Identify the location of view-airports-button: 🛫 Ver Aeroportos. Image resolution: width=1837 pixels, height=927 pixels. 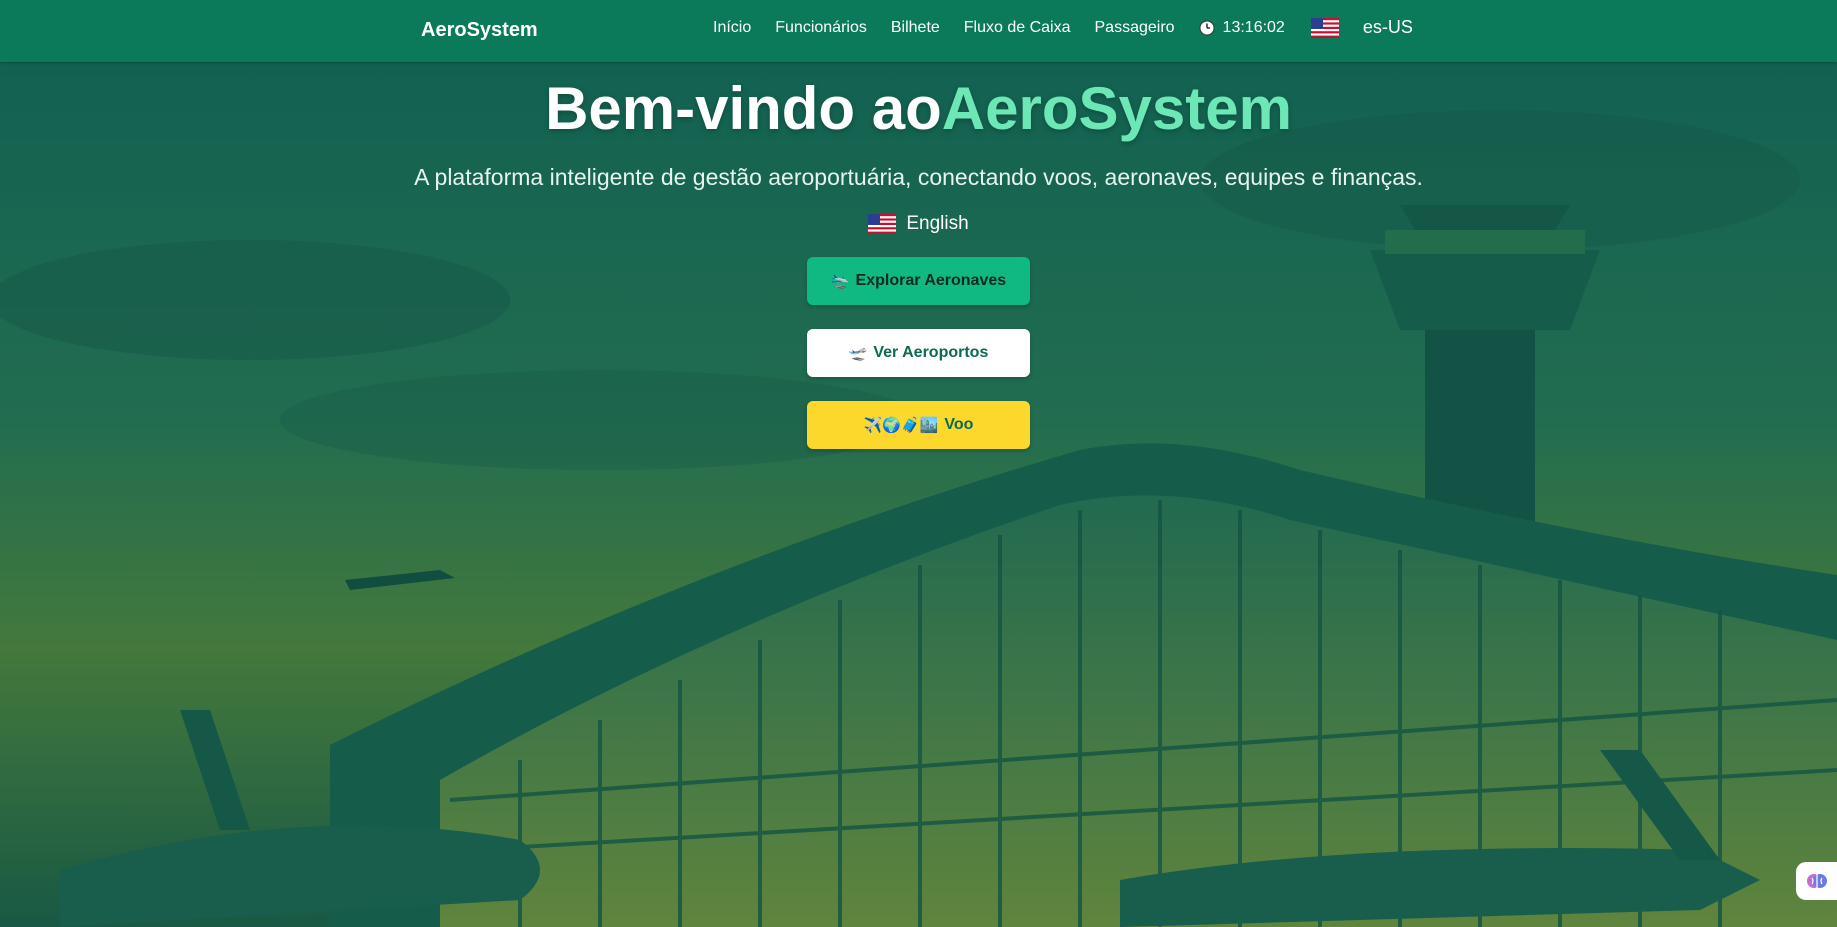
(918, 353).